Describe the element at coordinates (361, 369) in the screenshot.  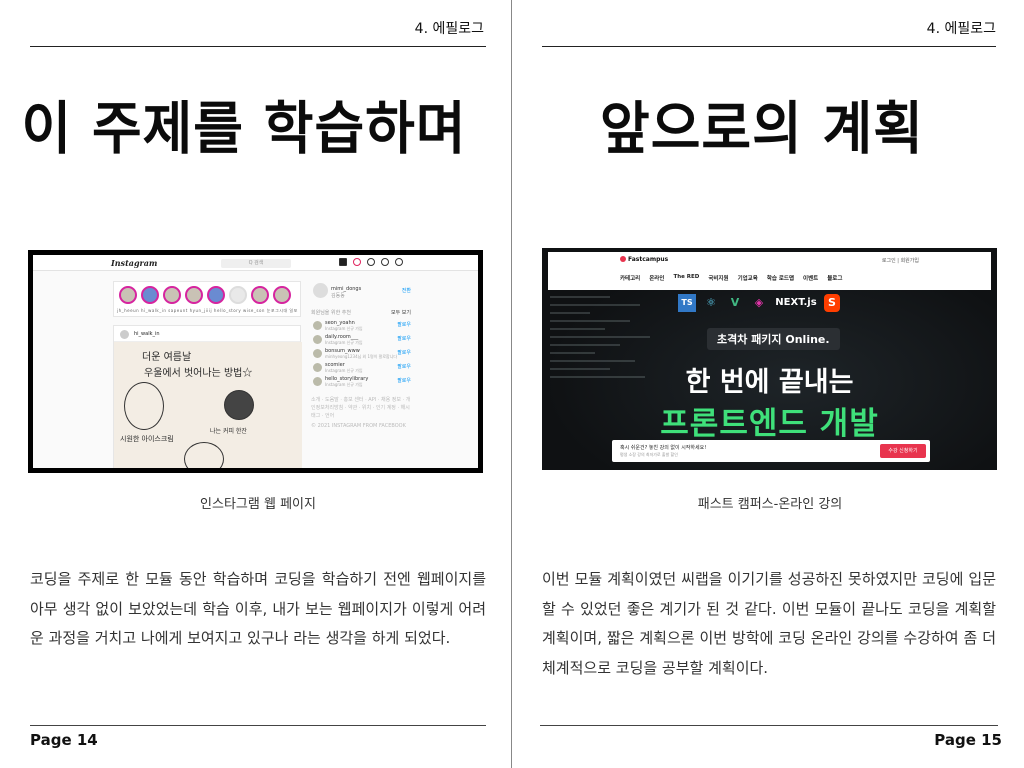
I see `ig-suggestion-row: scomier Instagram 신규 가입 팔로우` at that location.